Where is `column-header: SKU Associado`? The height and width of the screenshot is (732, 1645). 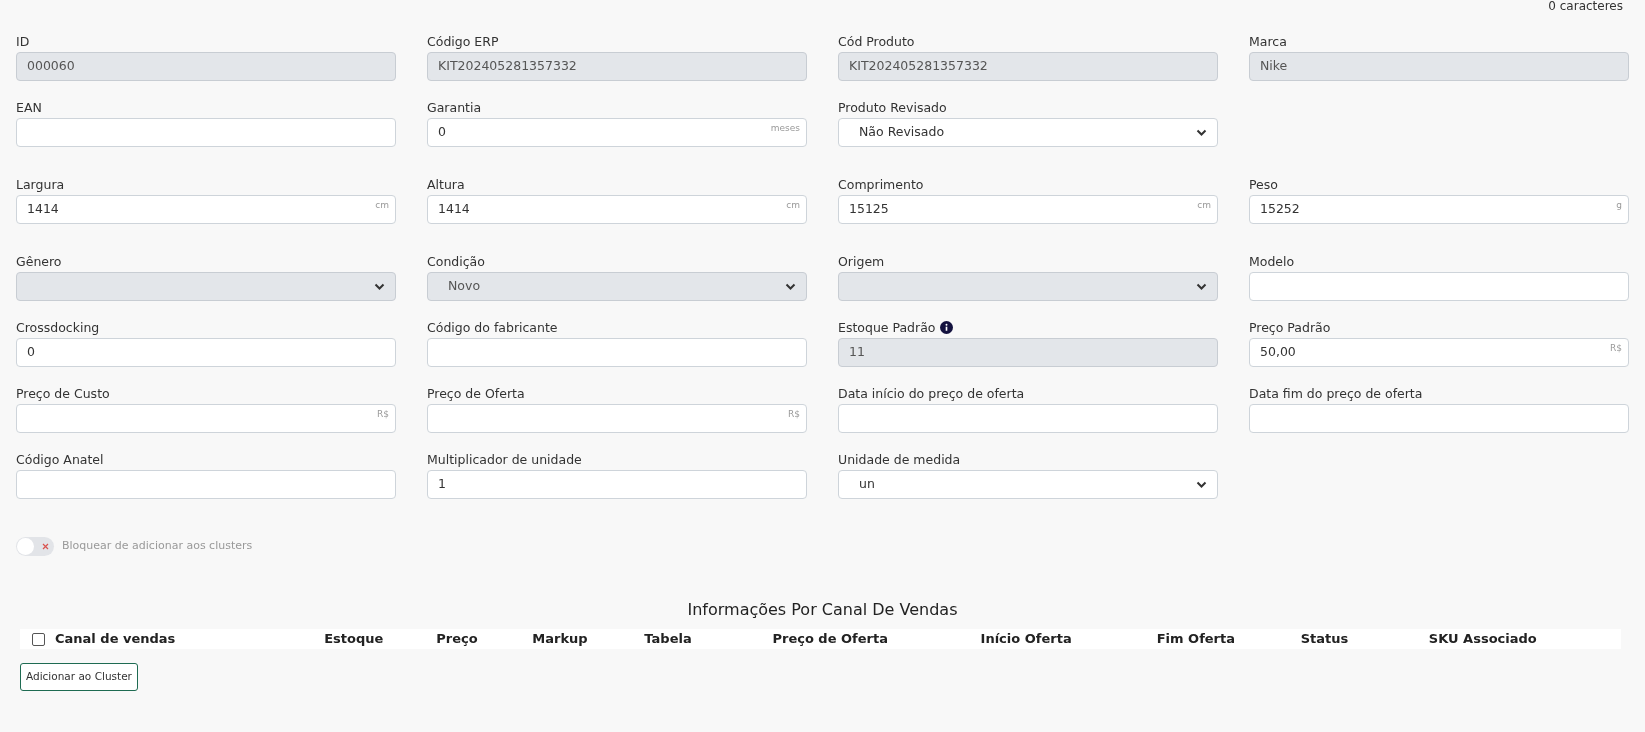 column-header: SKU Associado is located at coordinates (1482, 638).